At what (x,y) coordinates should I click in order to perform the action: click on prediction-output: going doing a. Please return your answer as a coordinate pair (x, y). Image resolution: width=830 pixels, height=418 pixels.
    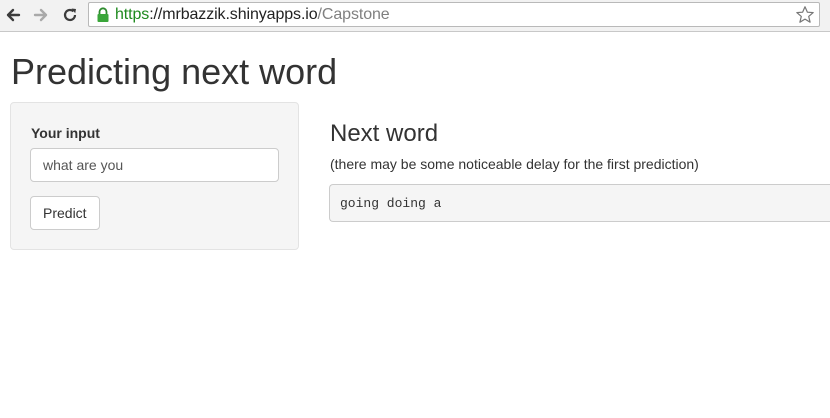
    Looking at the image, I should click on (579, 203).